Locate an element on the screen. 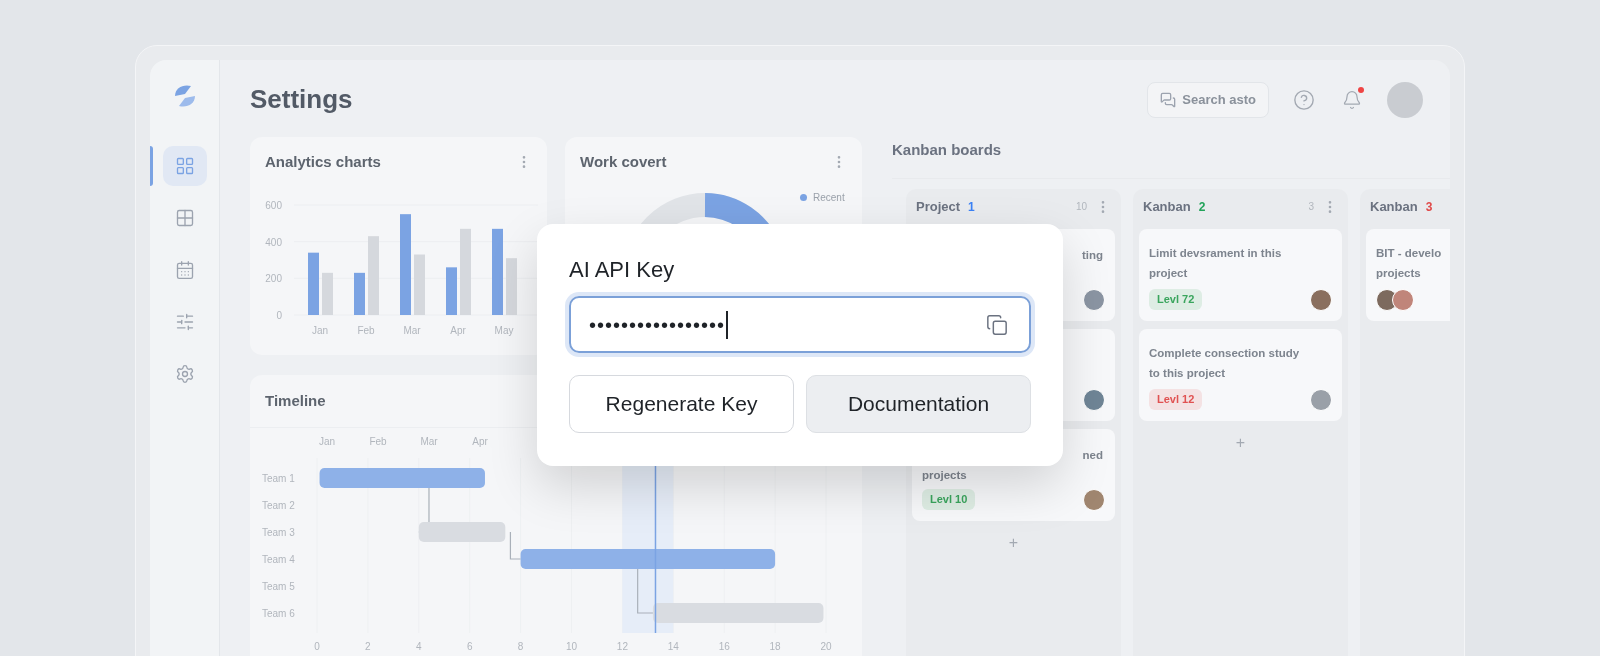 This screenshot has height=656, width=1600. month-label: Apr is located at coordinates (480, 441).